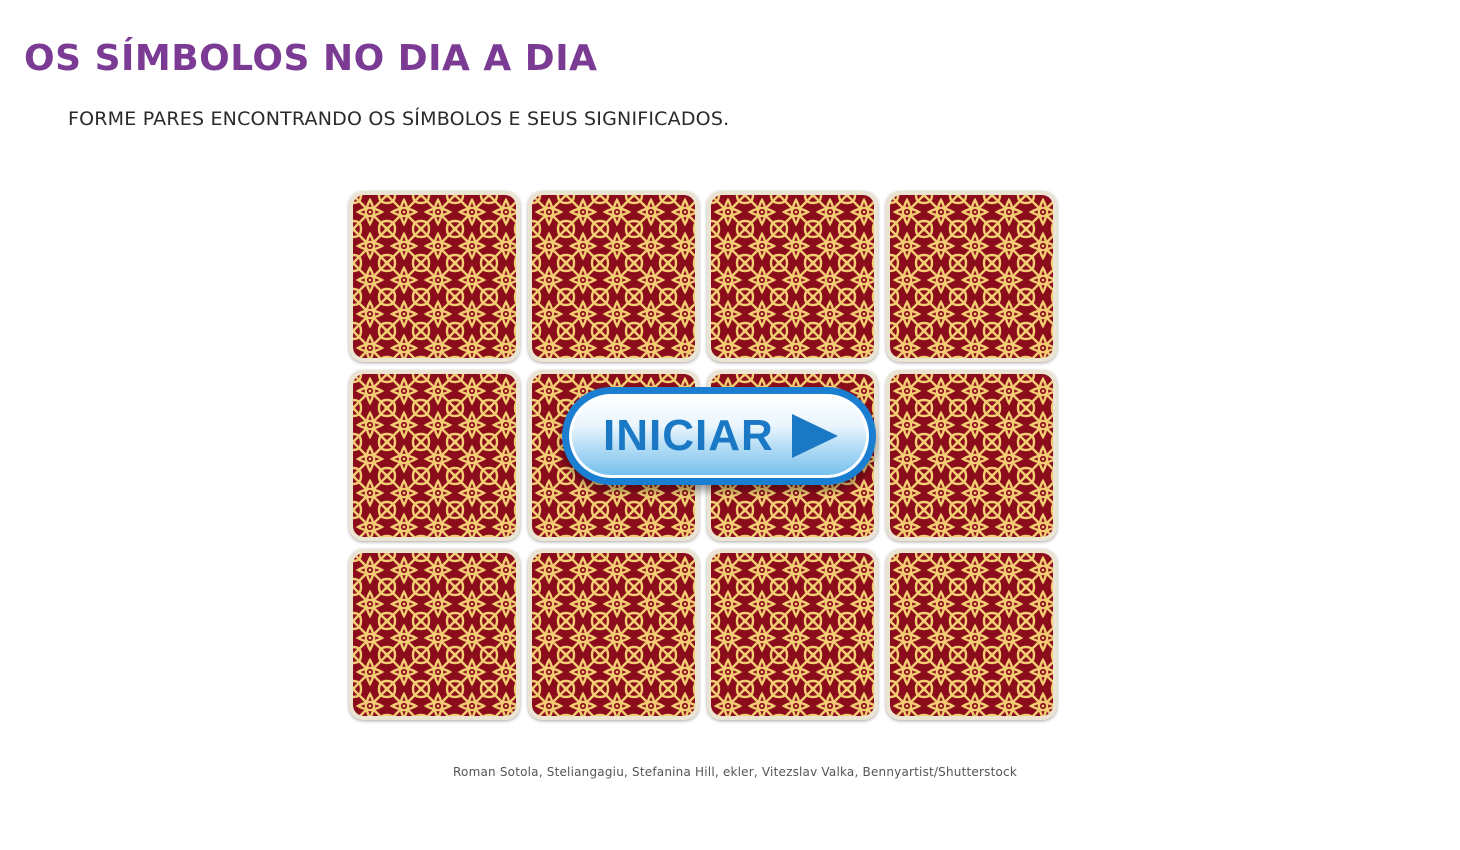 The image size is (1460, 850). What do you see at coordinates (311, 58) in the screenshot?
I see `page-title: OS SÍMBOLOS NO DIA A DIA` at bounding box center [311, 58].